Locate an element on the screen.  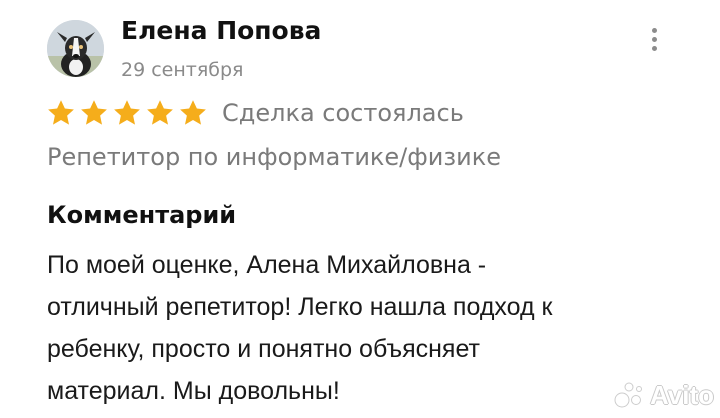
avito-wordmark: Avito is located at coordinates (682, 394).